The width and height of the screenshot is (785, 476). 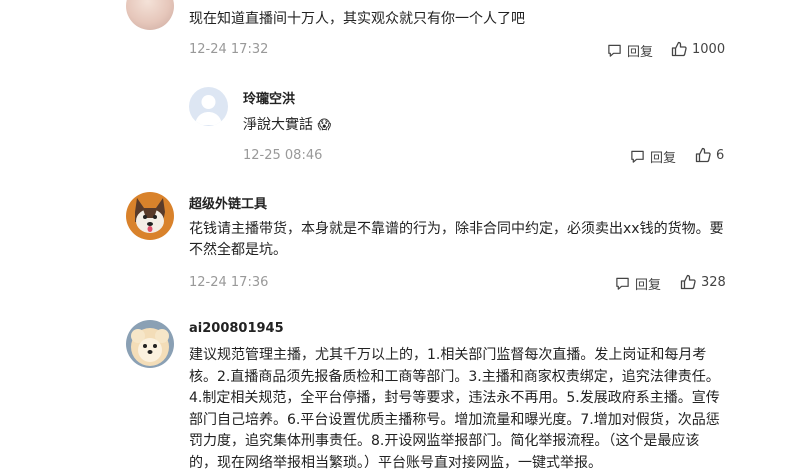 I want to click on comment-time: 12-25 08:46, so click(x=283, y=155).